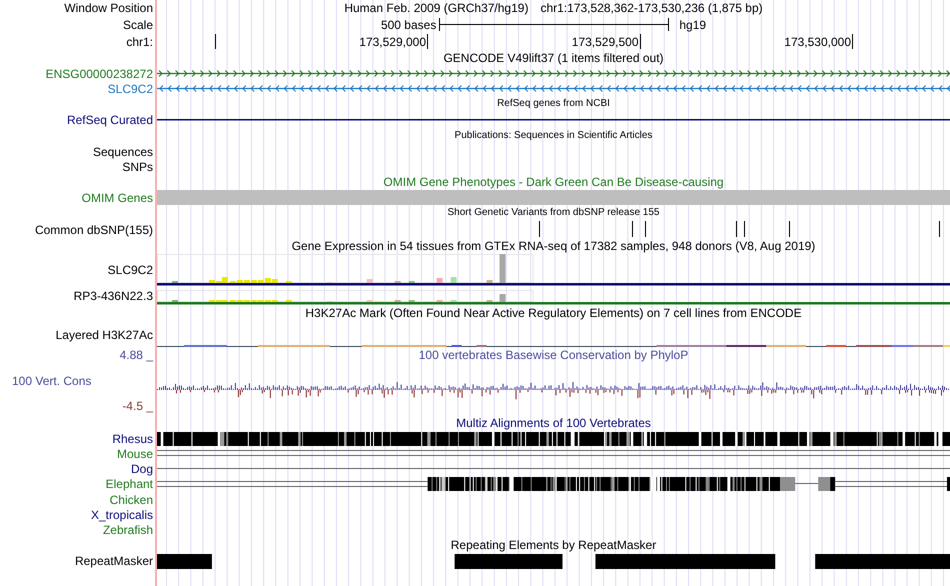  I want to click on track-label: Dog, so click(141, 469).